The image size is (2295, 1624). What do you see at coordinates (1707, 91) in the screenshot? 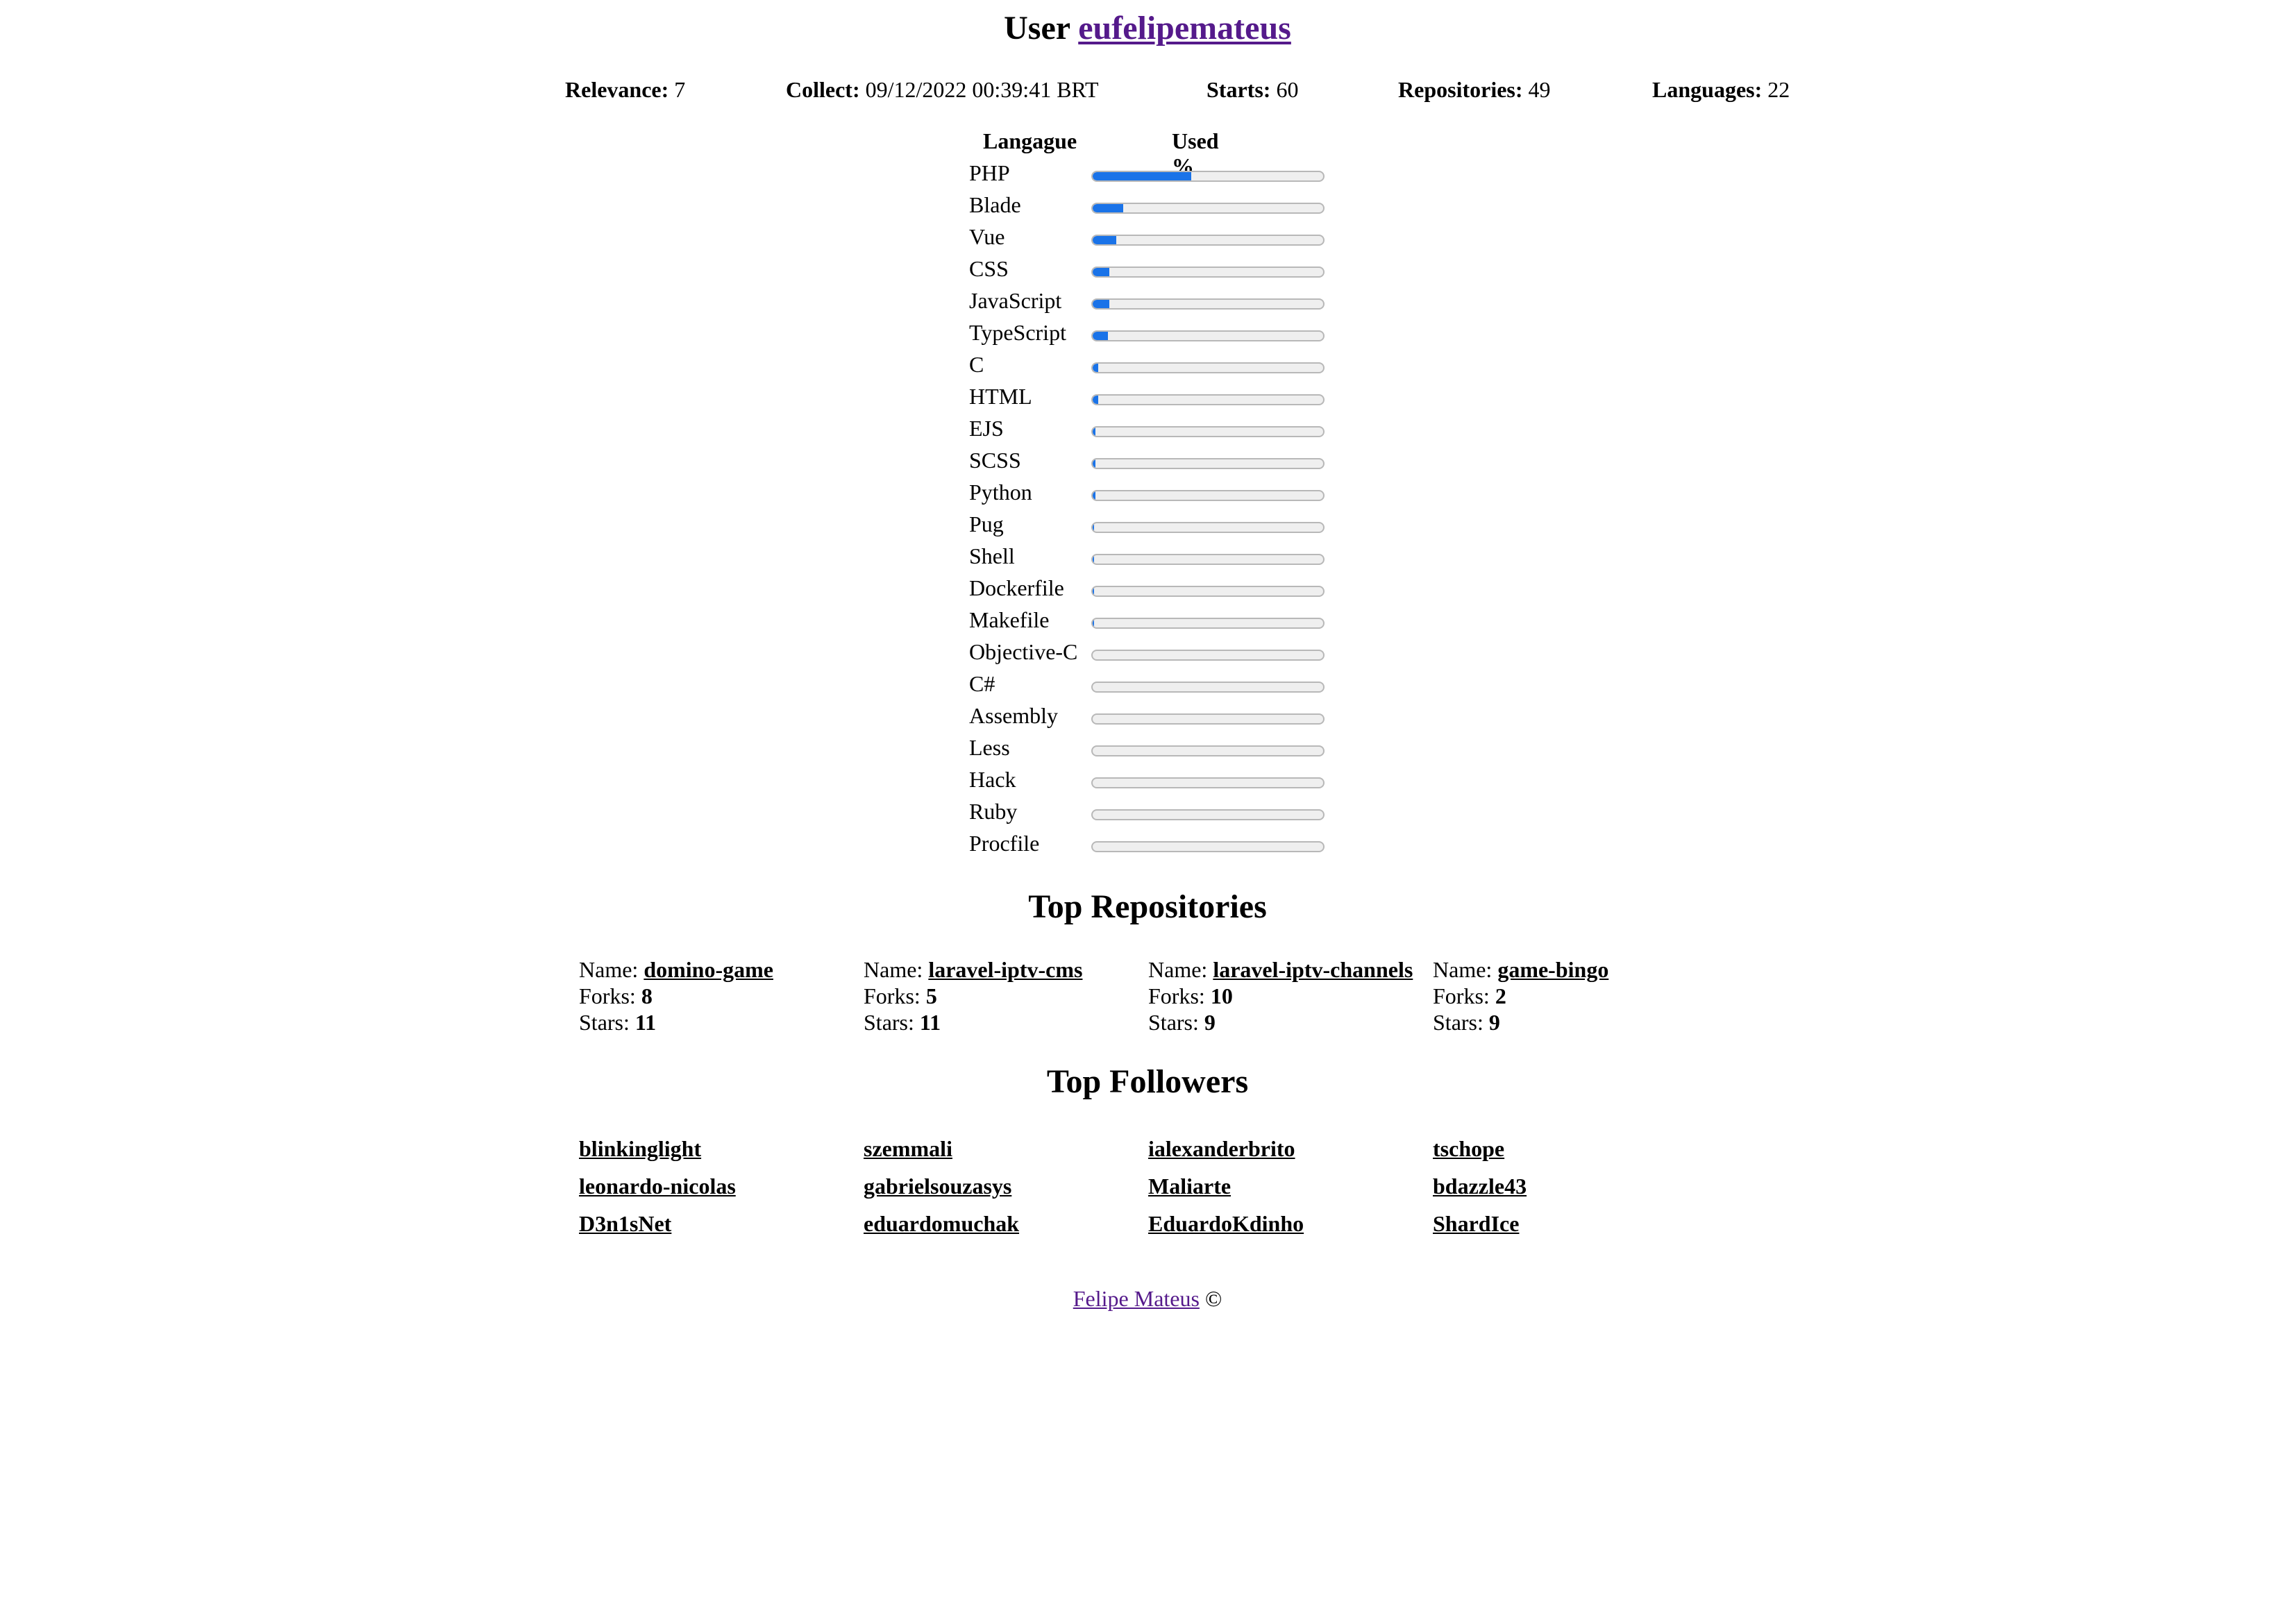
I see `stat-label: Languages:` at bounding box center [1707, 91].